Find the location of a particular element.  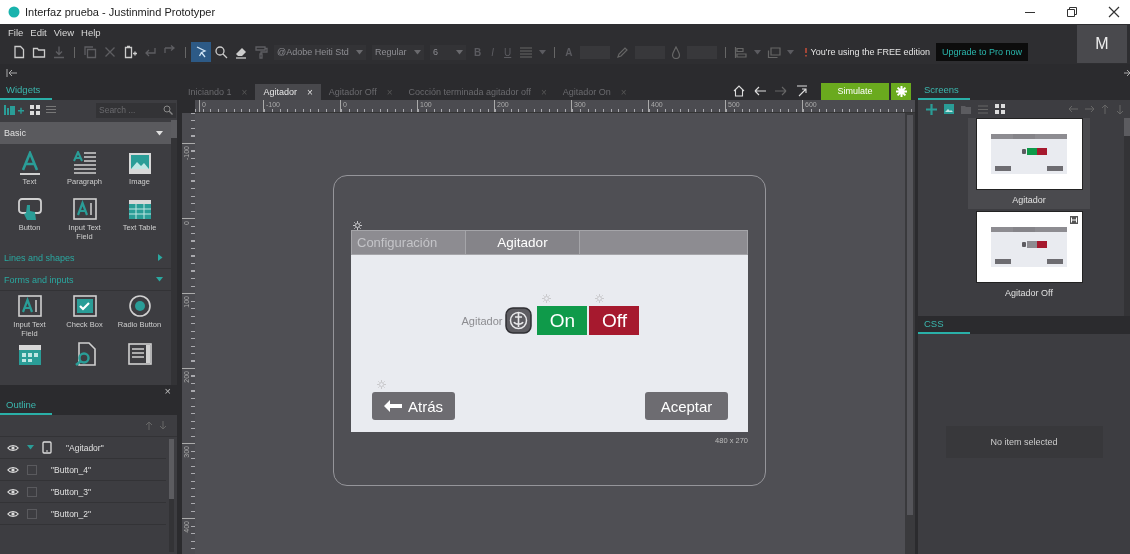

add-icon is located at coordinates (931, 109).